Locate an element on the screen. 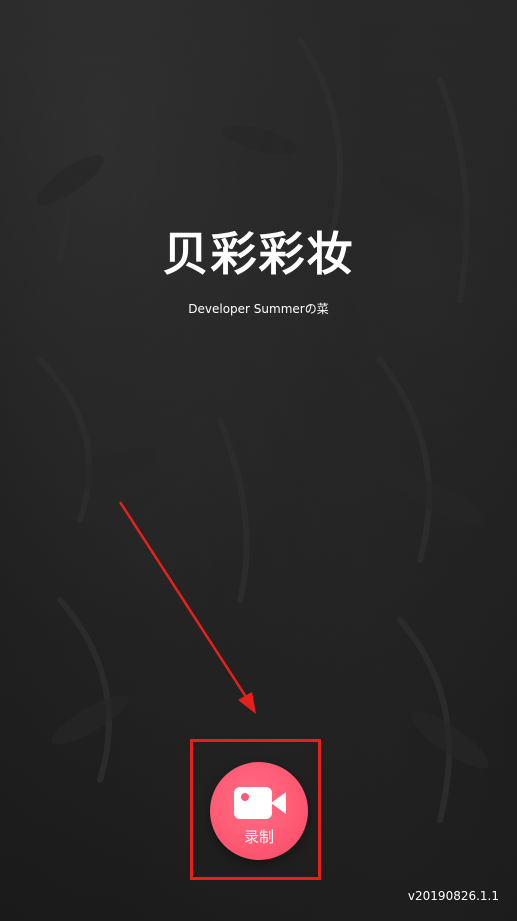 The height and width of the screenshot is (921, 517). developer-subtitle: Developer Summerの菜 is located at coordinates (258, 309).